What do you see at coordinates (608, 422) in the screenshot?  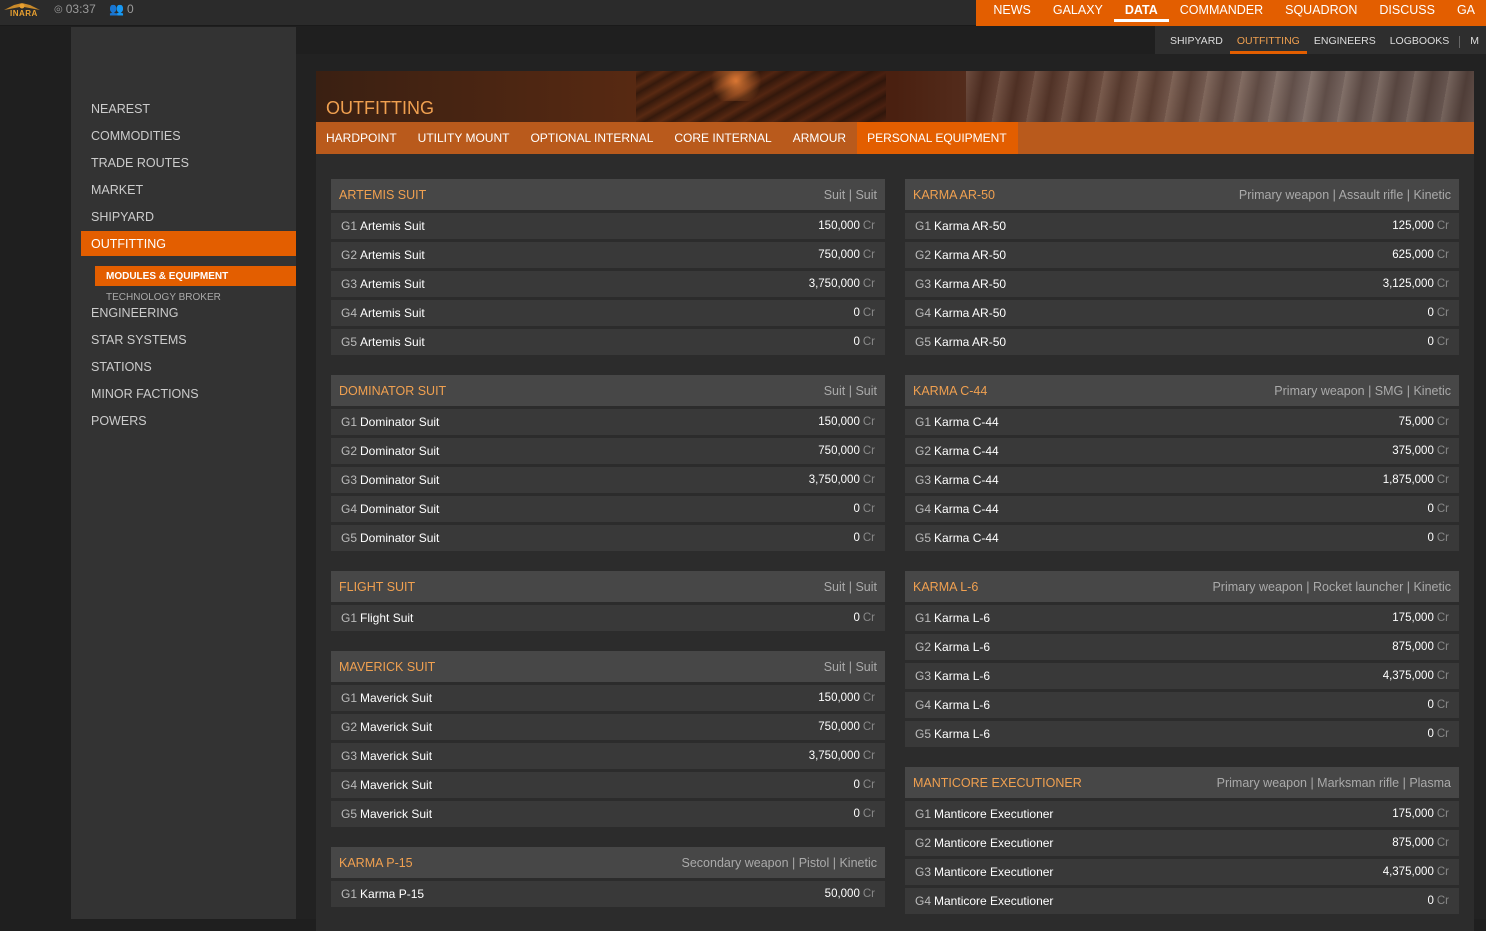 I see `equipment-row: G1 Dominator Suit 150,000 Cr` at bounding box center [608, 422].